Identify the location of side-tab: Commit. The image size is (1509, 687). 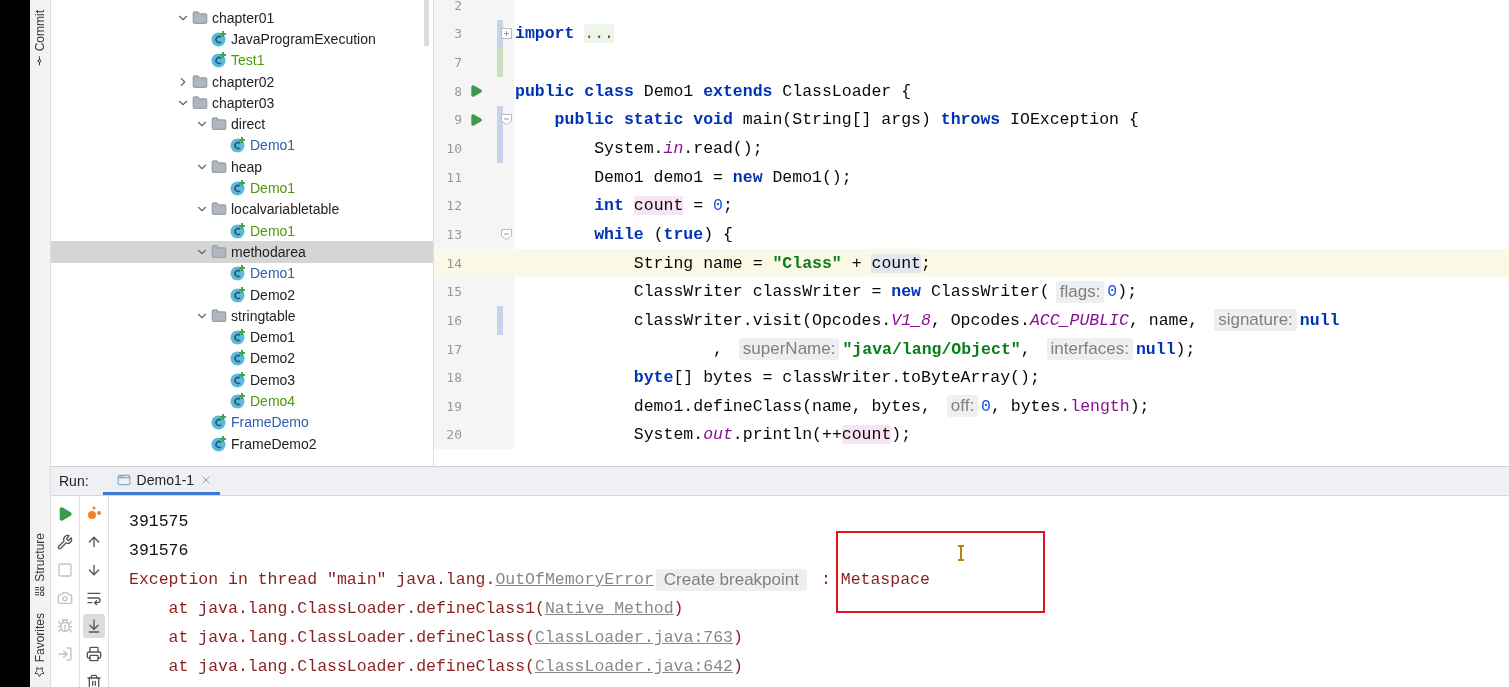
(40, 38).